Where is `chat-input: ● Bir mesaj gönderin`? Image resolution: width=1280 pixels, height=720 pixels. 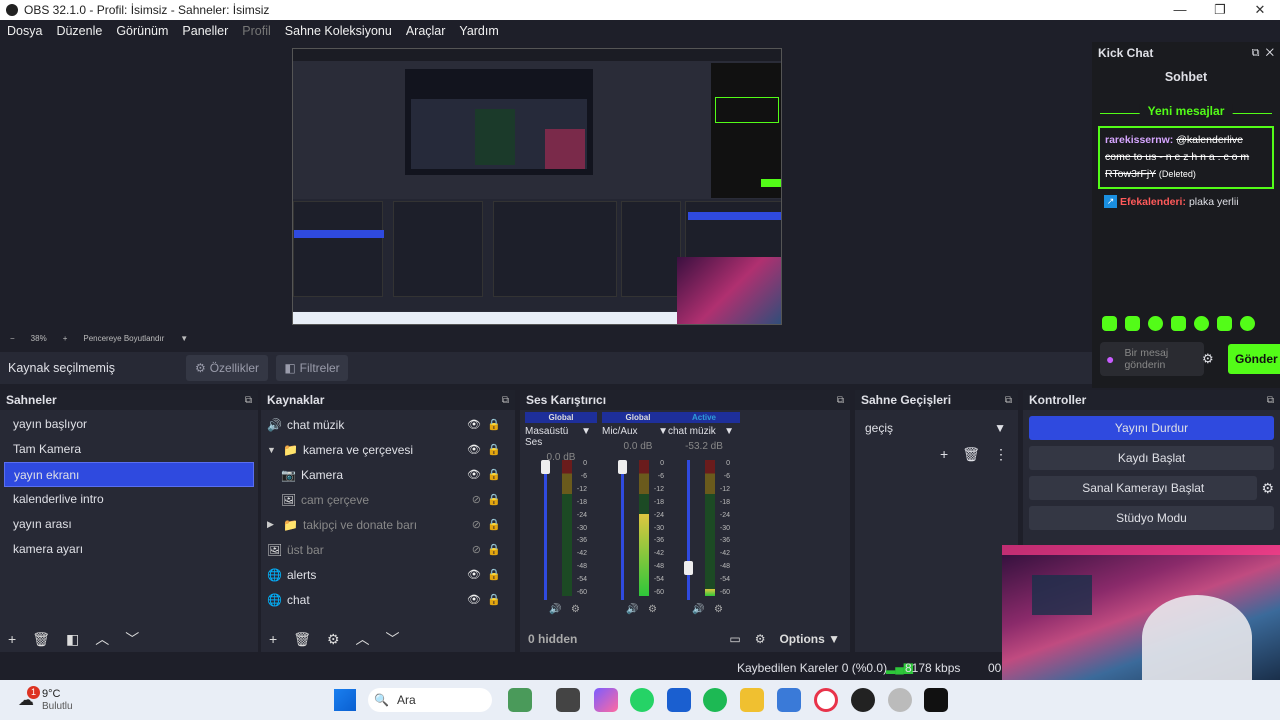
chat-input: ● Bir mesaj gönderin is located at coordinates (1152, 359).